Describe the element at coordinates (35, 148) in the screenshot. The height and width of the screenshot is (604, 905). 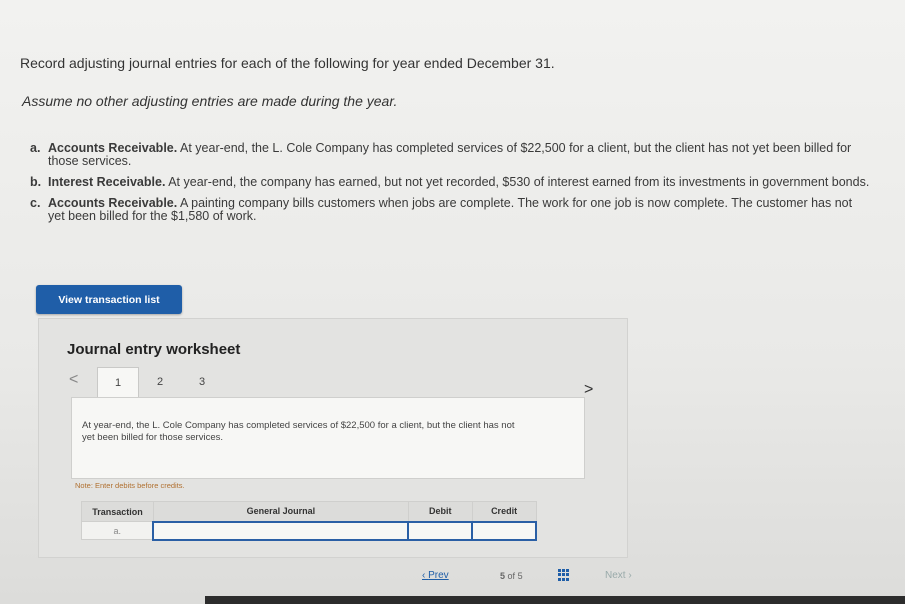
I see `item-letter: a.` at that location.